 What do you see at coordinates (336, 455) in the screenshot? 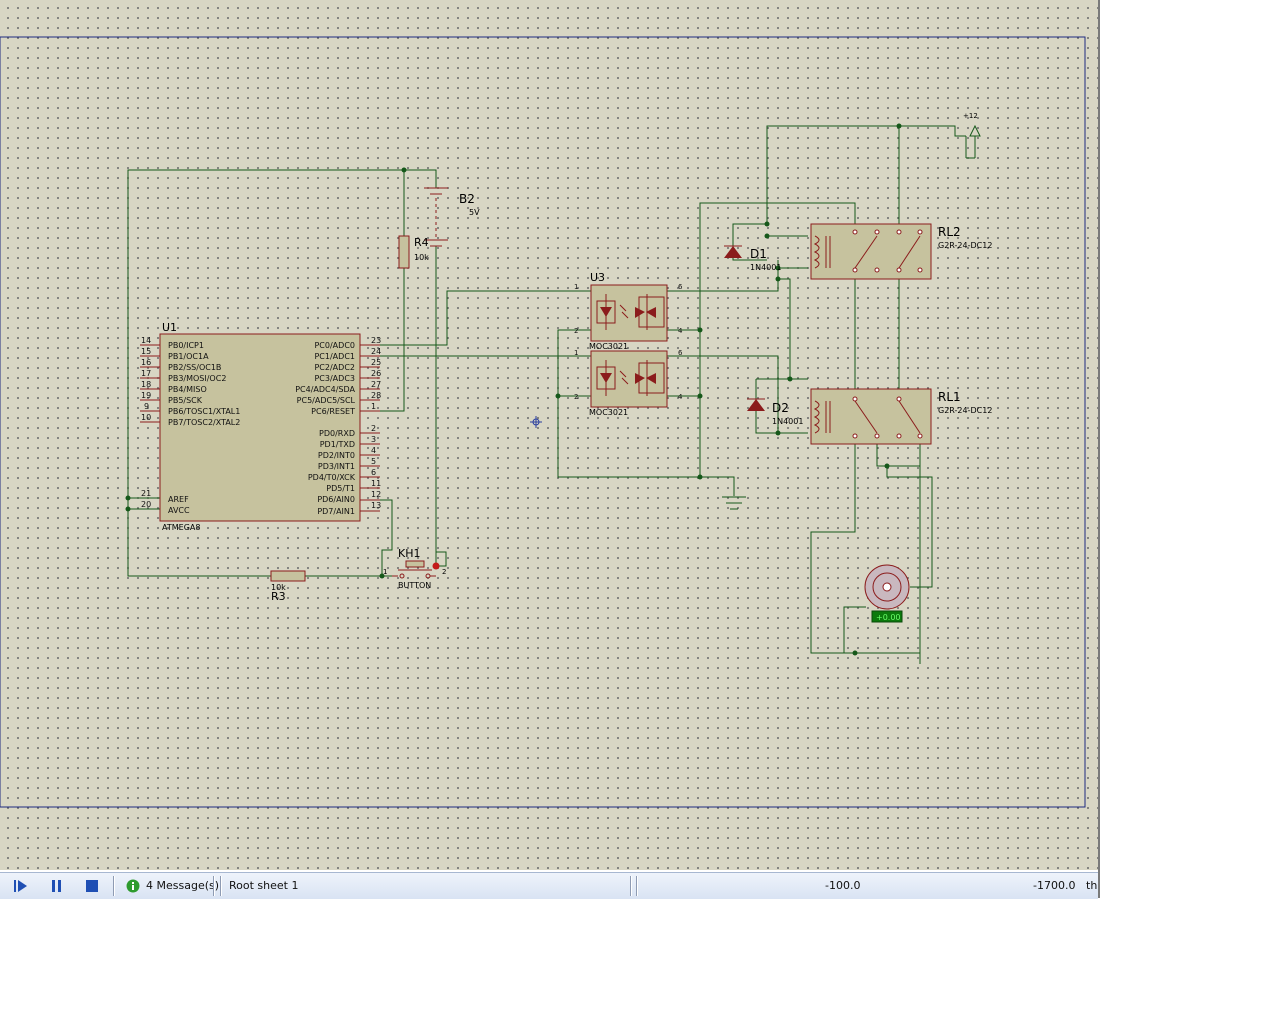
I see `svg-text: PD2/INT0` at bounding box center [336, 455].